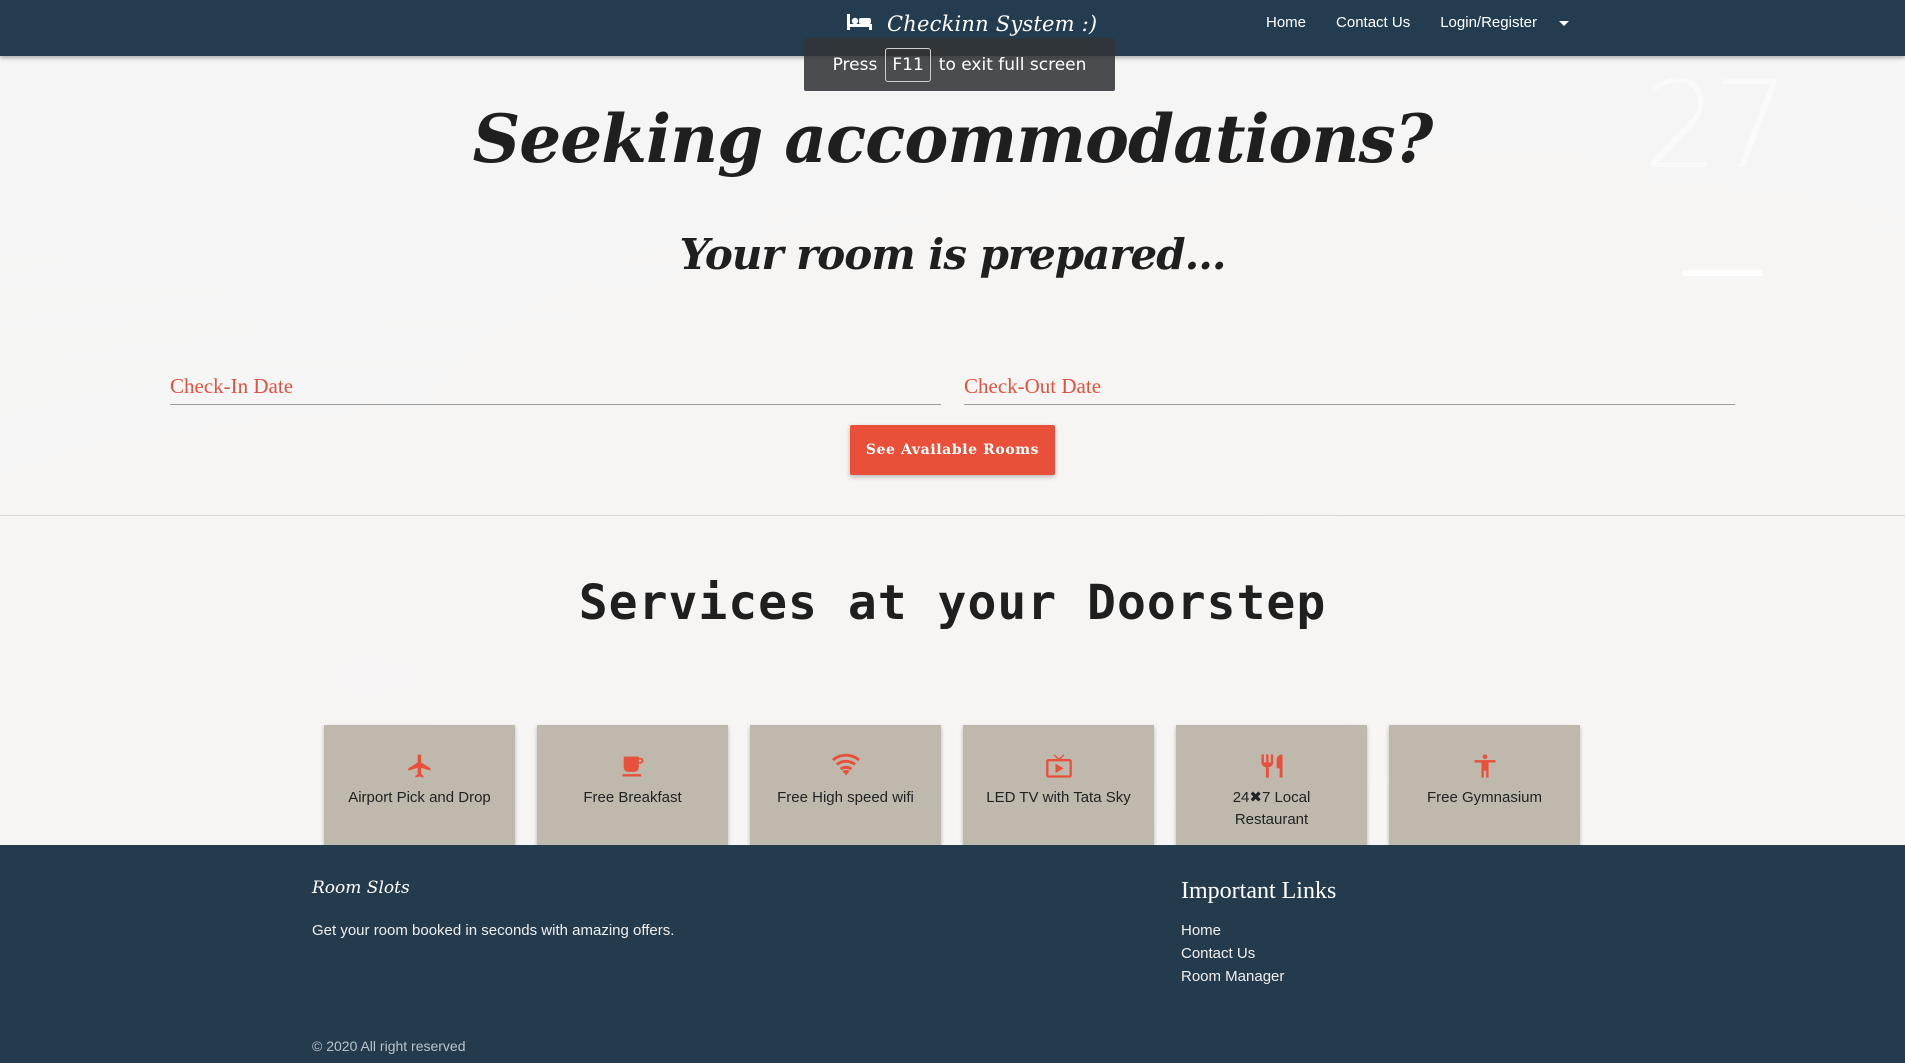 The height and width of the screenshot is (1063, 1905). I want to click on footer-home-link: Home, so click(1232, 930).